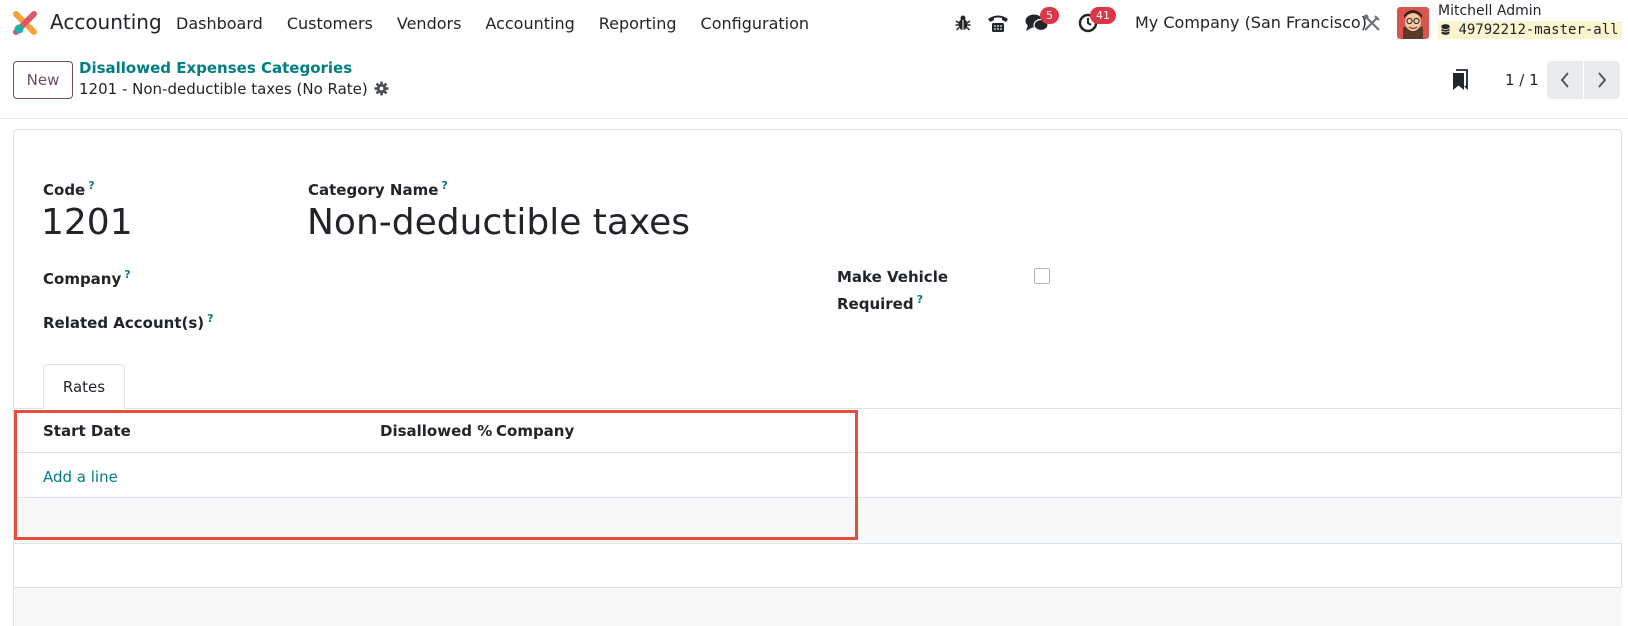 This screenshot has height=626, width=1628. What do you see at coordinates (373, 190) in the screenshot?
I see `category-name-label-text: Category Name` at bounding box center [373, 190].